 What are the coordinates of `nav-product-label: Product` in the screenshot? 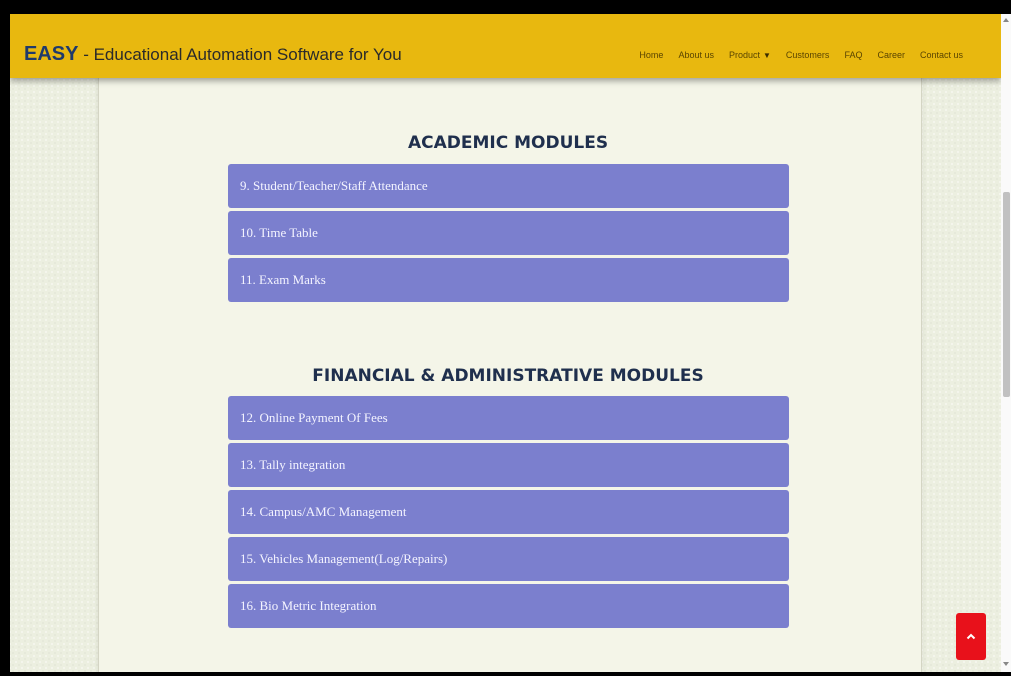 It's located at (744, 55).